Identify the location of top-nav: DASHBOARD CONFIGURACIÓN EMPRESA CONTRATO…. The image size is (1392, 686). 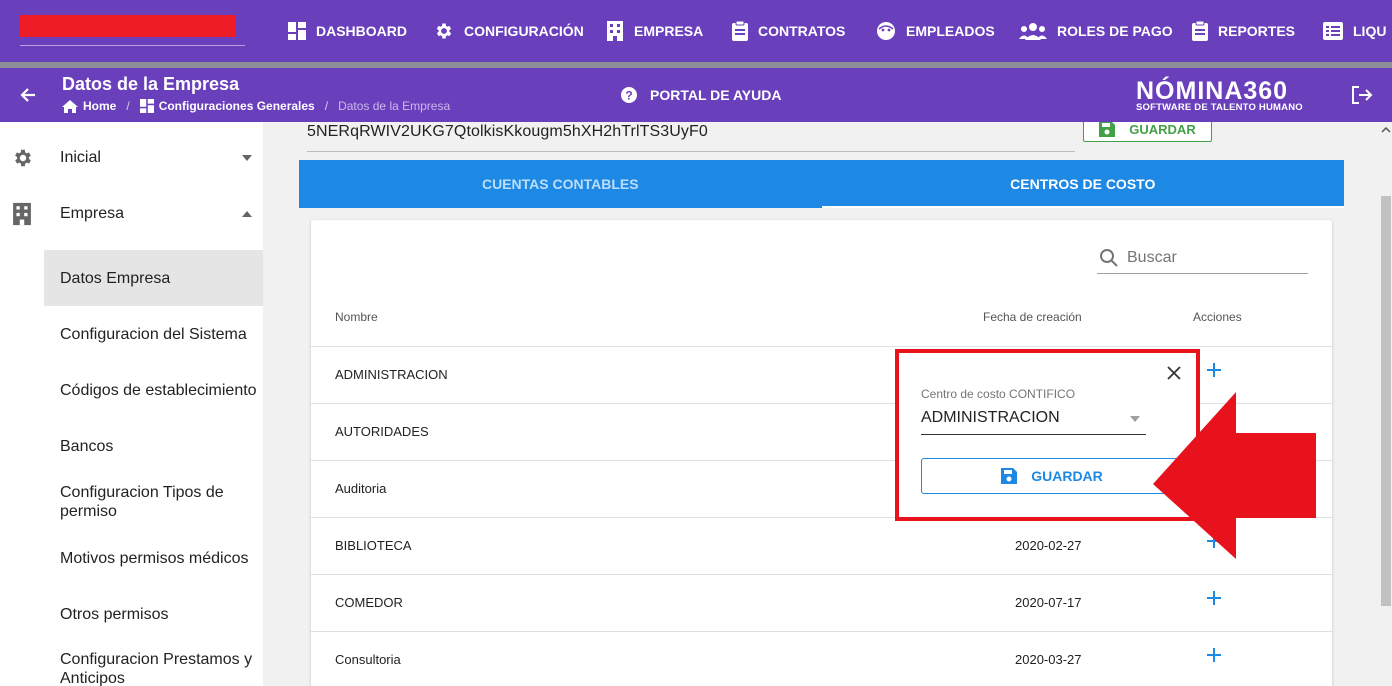
(696, 31).